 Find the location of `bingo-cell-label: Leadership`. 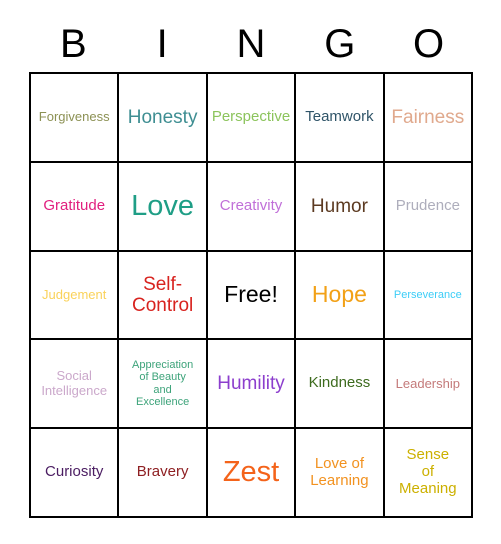

bingo-cell-label: Leadership is located at coordinates (427, 383).